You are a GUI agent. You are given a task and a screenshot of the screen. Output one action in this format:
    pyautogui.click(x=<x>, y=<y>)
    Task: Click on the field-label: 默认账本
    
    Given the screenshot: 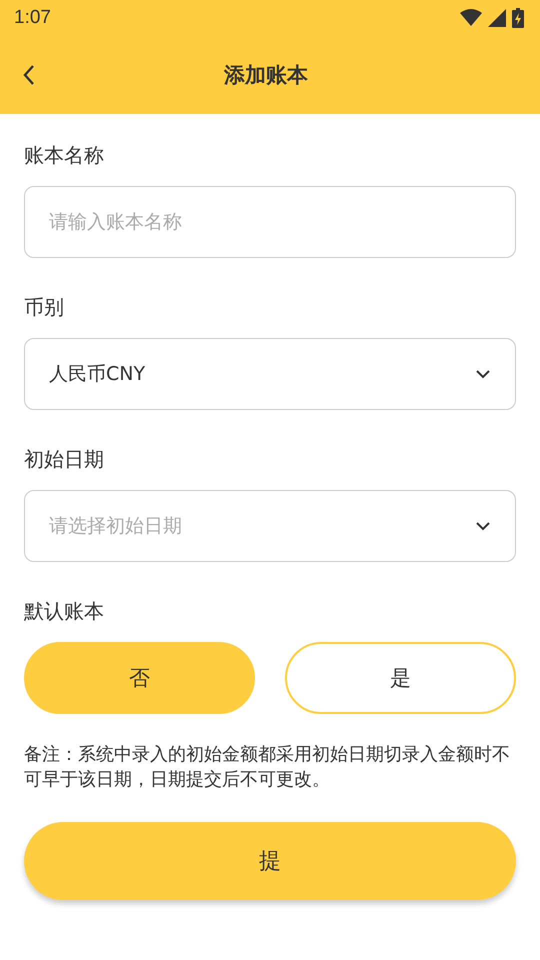 What is the action you would take?
    pyautogui.click(x=64, y=611)
    